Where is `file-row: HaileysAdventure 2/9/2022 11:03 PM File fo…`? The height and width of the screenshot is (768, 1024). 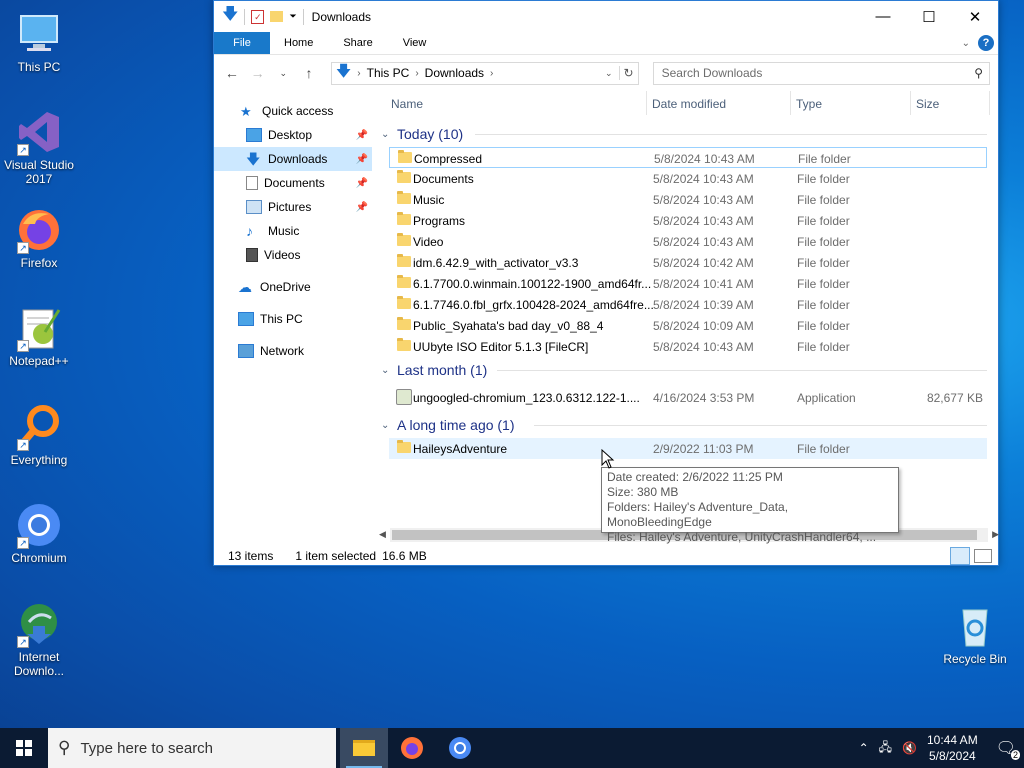
file-row: HaileysAdventure 2/9/2022 11:03 PM File fo… is located at coordinates (688, 448).